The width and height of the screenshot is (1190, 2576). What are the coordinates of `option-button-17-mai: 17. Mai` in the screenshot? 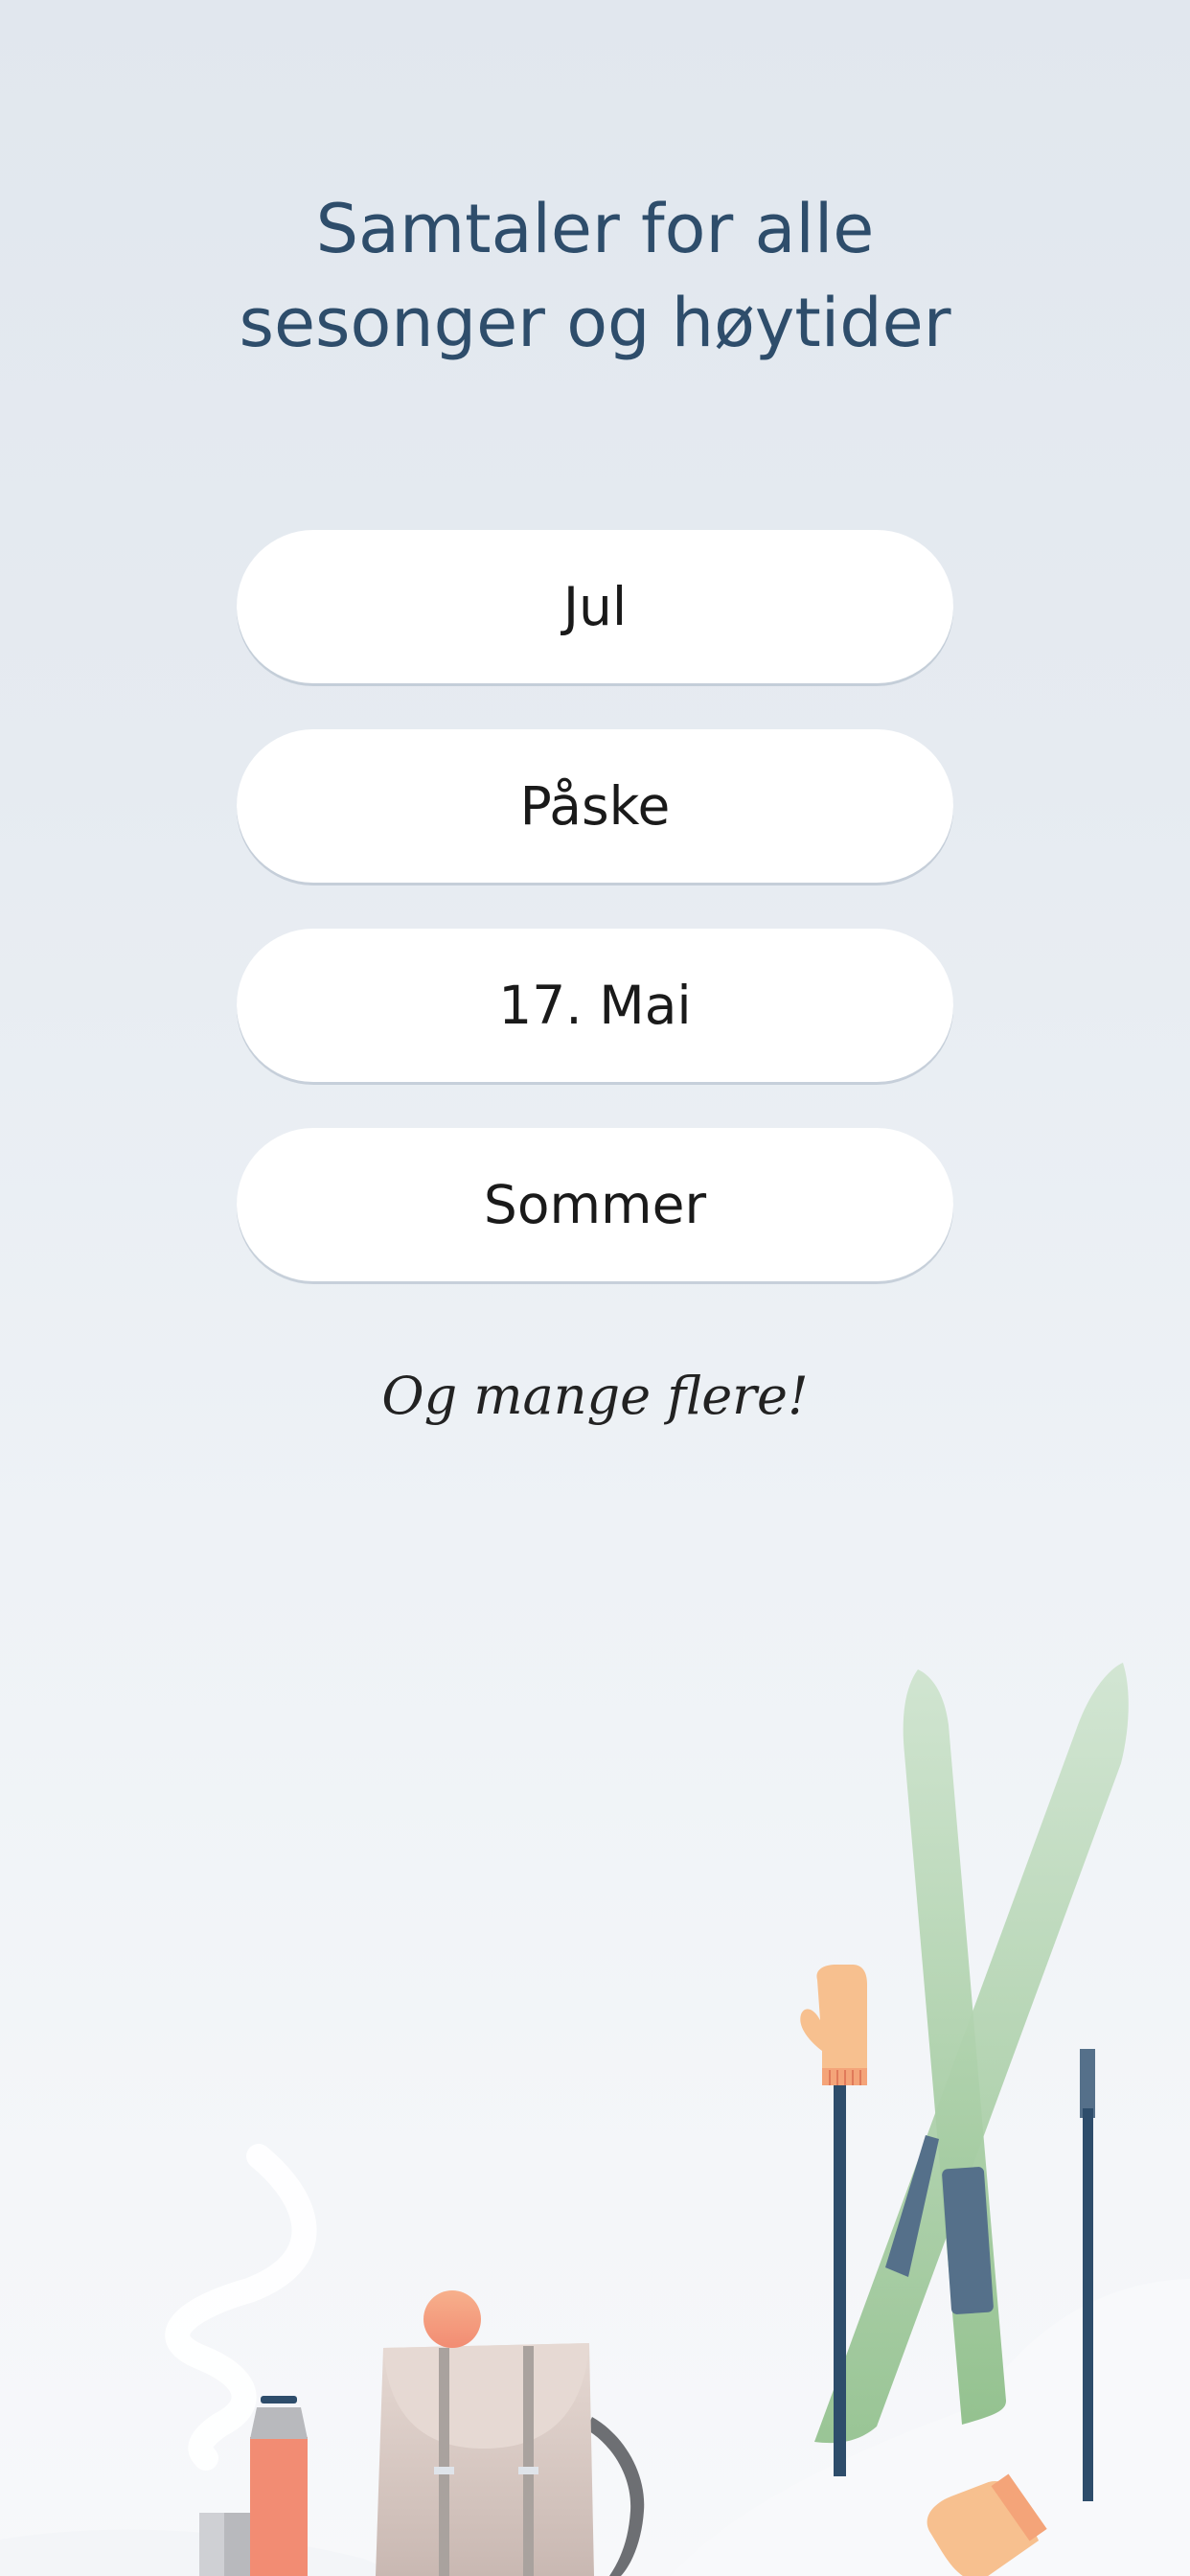 It's located at (595, 1005).